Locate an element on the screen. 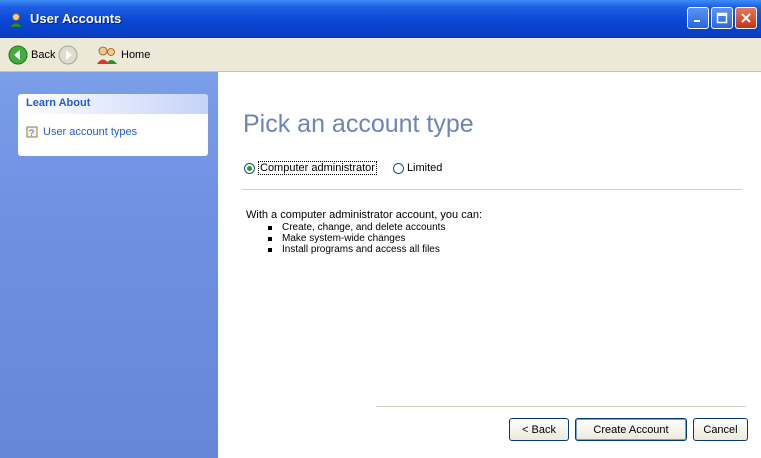  help-topic-icon: ? is located at coordinates (32, 132).